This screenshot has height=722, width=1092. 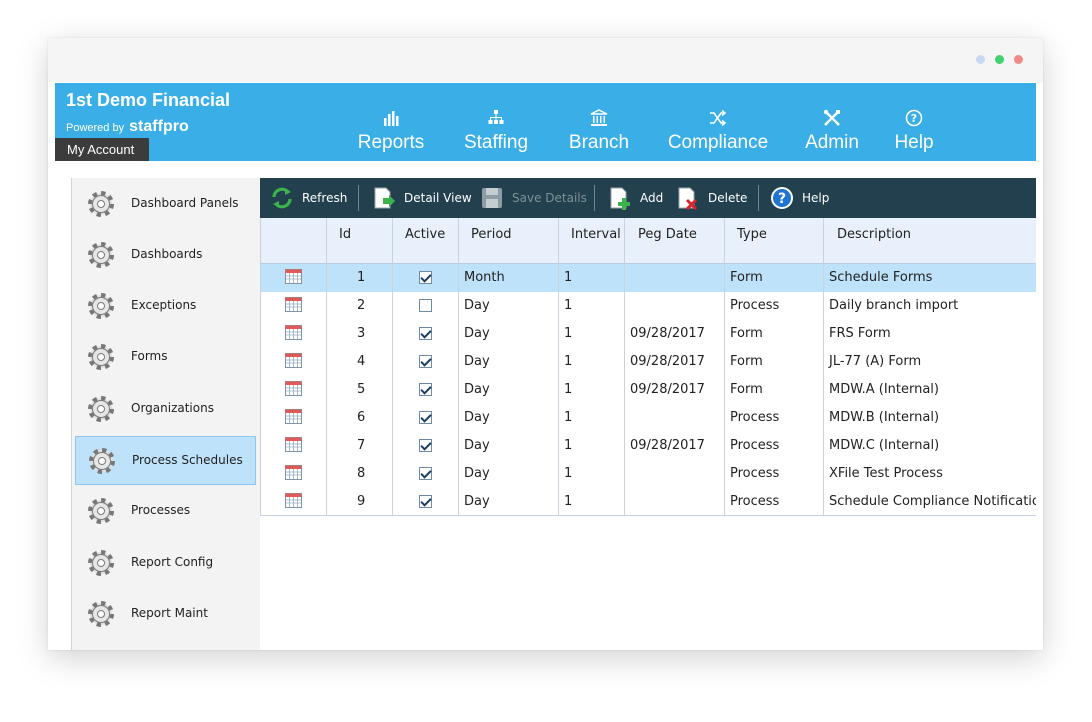 I want to click on nav-compliance: Compliance, so click(x=718, y=131).